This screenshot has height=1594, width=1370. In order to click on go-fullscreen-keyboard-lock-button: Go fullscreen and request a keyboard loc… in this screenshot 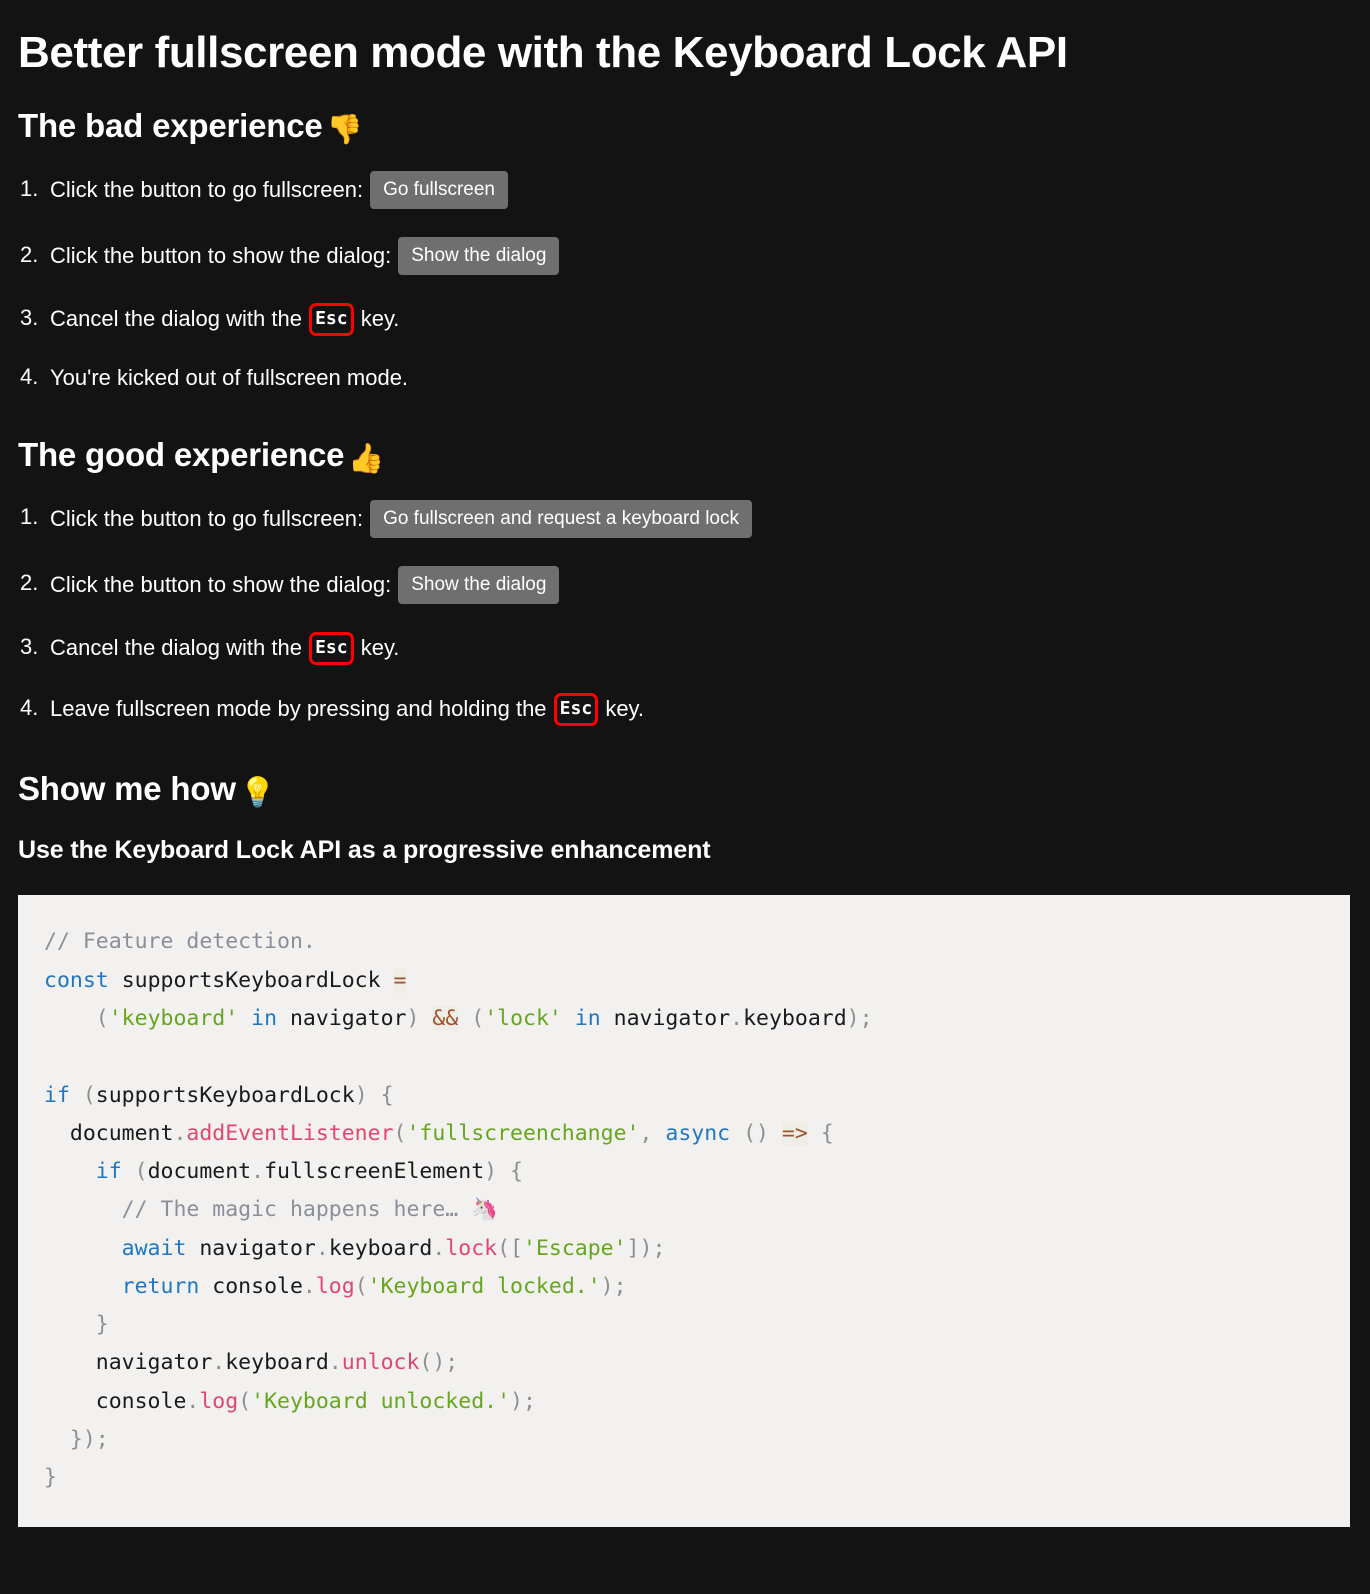, I will do `click(561, 518)`.